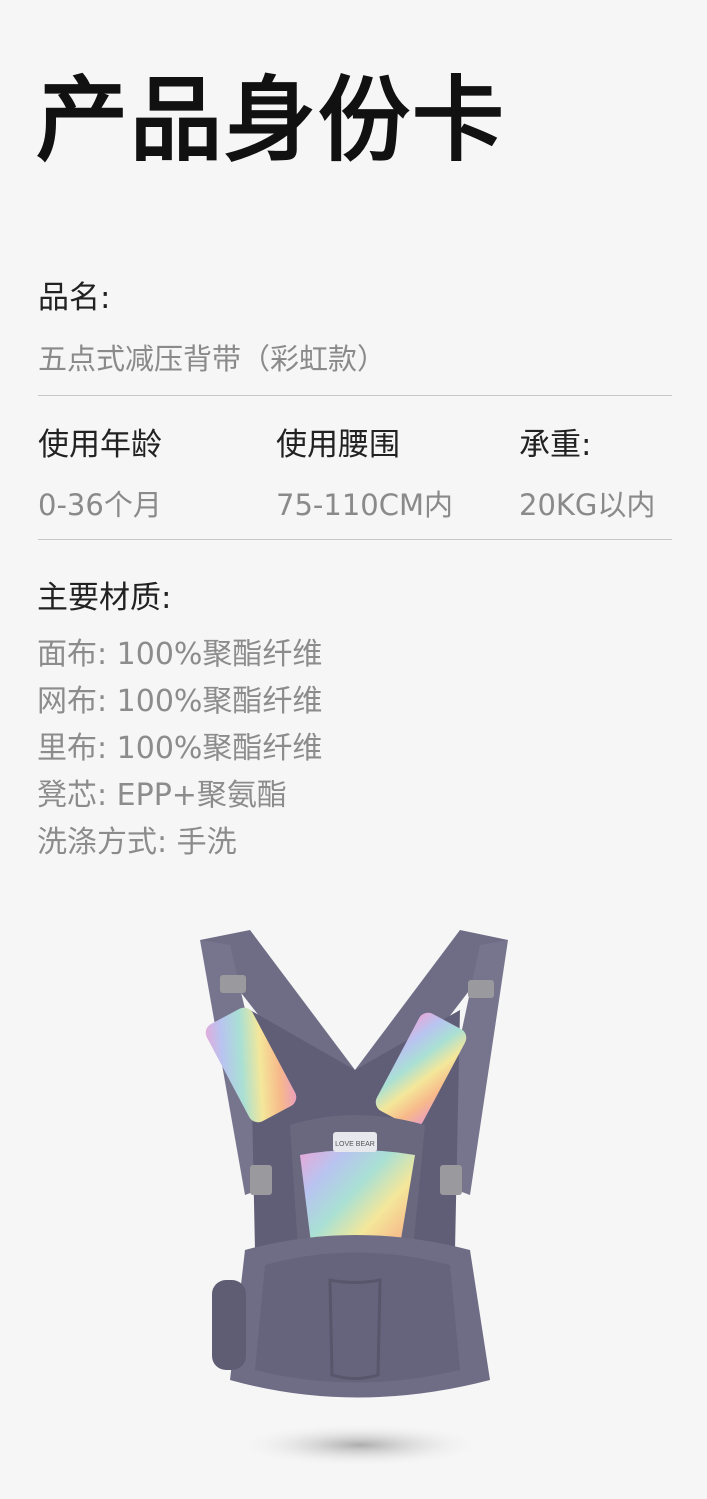 The image size is (707, 1499). Describe the element at coordinates (104, 598) in the screenshot. I see `materials-label: 主要材质:` at that location.